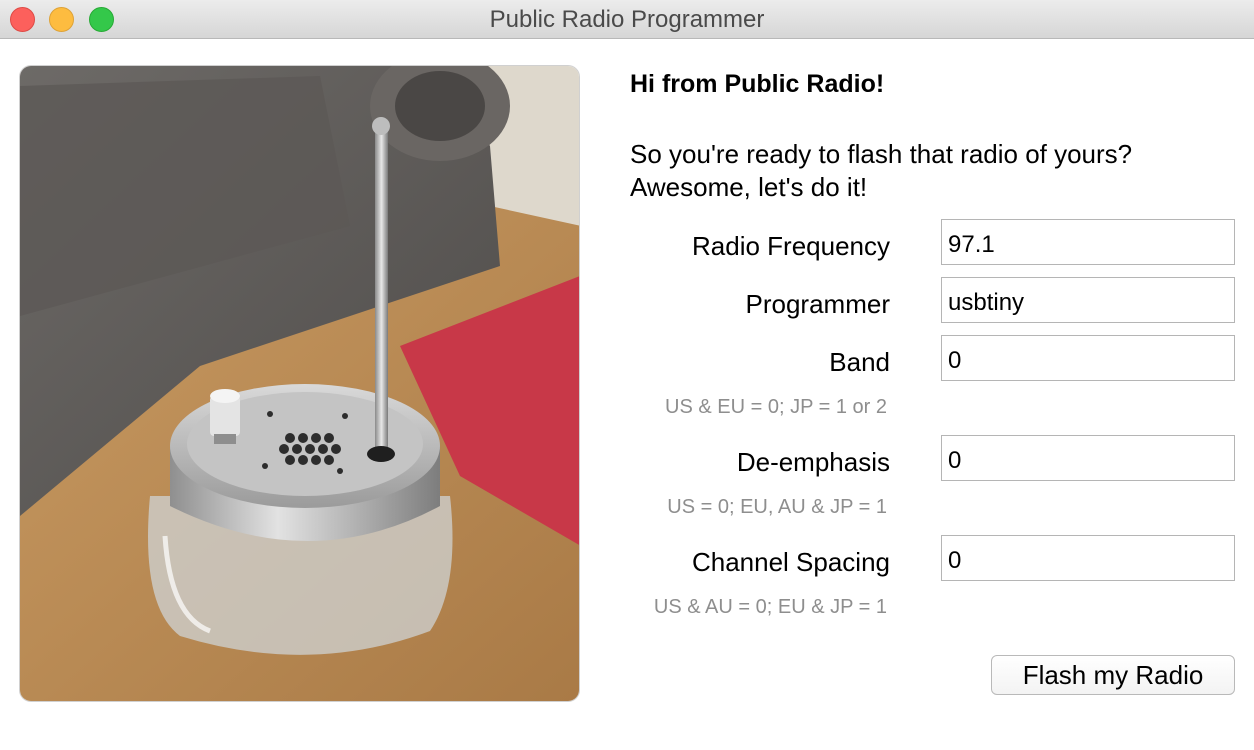 The width and height of the screenshot is (1254, 750). I want to click on deemphasis-hint: US = 0; EU, AU & JP = 1, so click(777, 507).